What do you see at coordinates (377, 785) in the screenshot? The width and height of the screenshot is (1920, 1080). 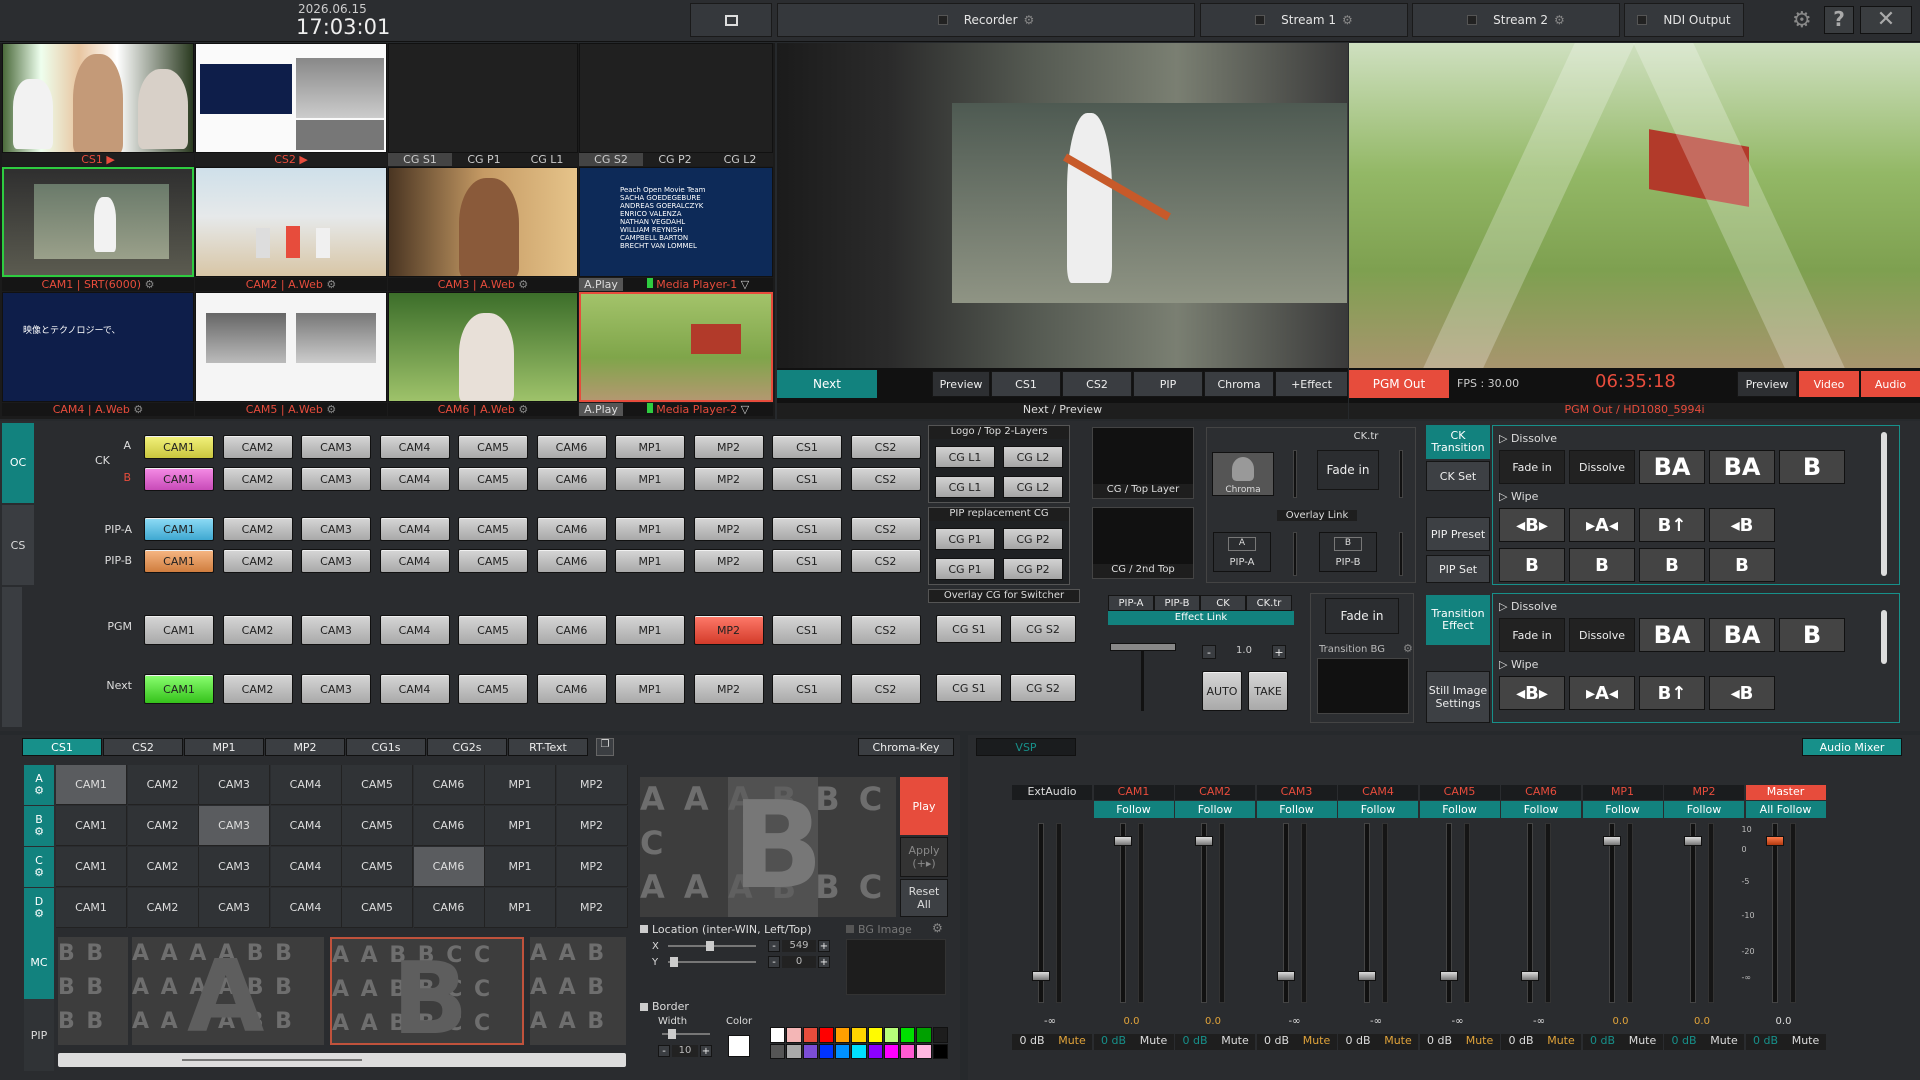 I see `grid-a-cam5: CAM5` at bounding box center [377, 785].